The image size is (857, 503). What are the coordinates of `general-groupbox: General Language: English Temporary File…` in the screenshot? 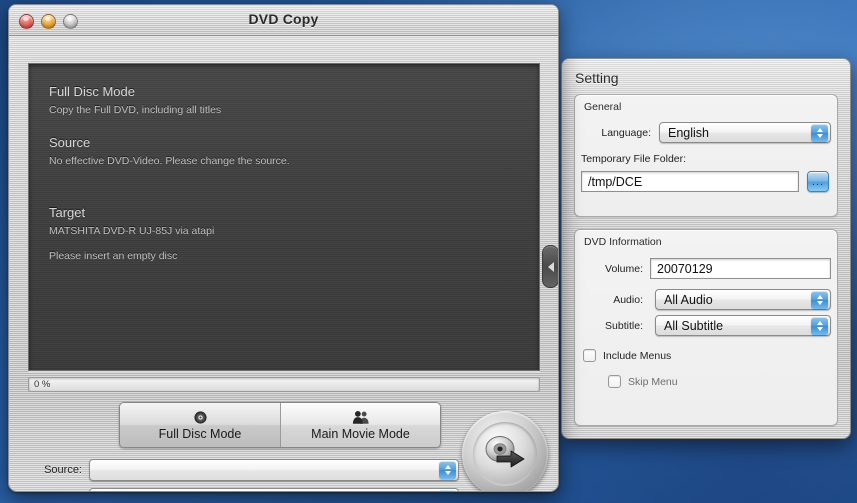 It's located at (706, 155).